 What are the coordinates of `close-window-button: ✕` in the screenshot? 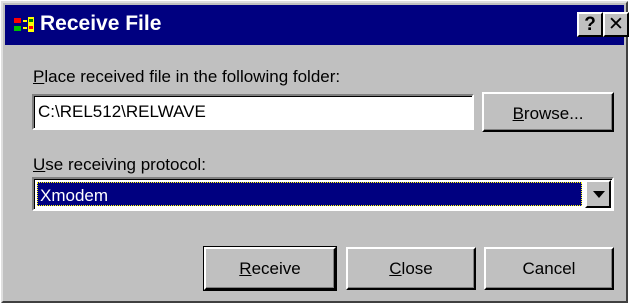 It's located at (616, 24).